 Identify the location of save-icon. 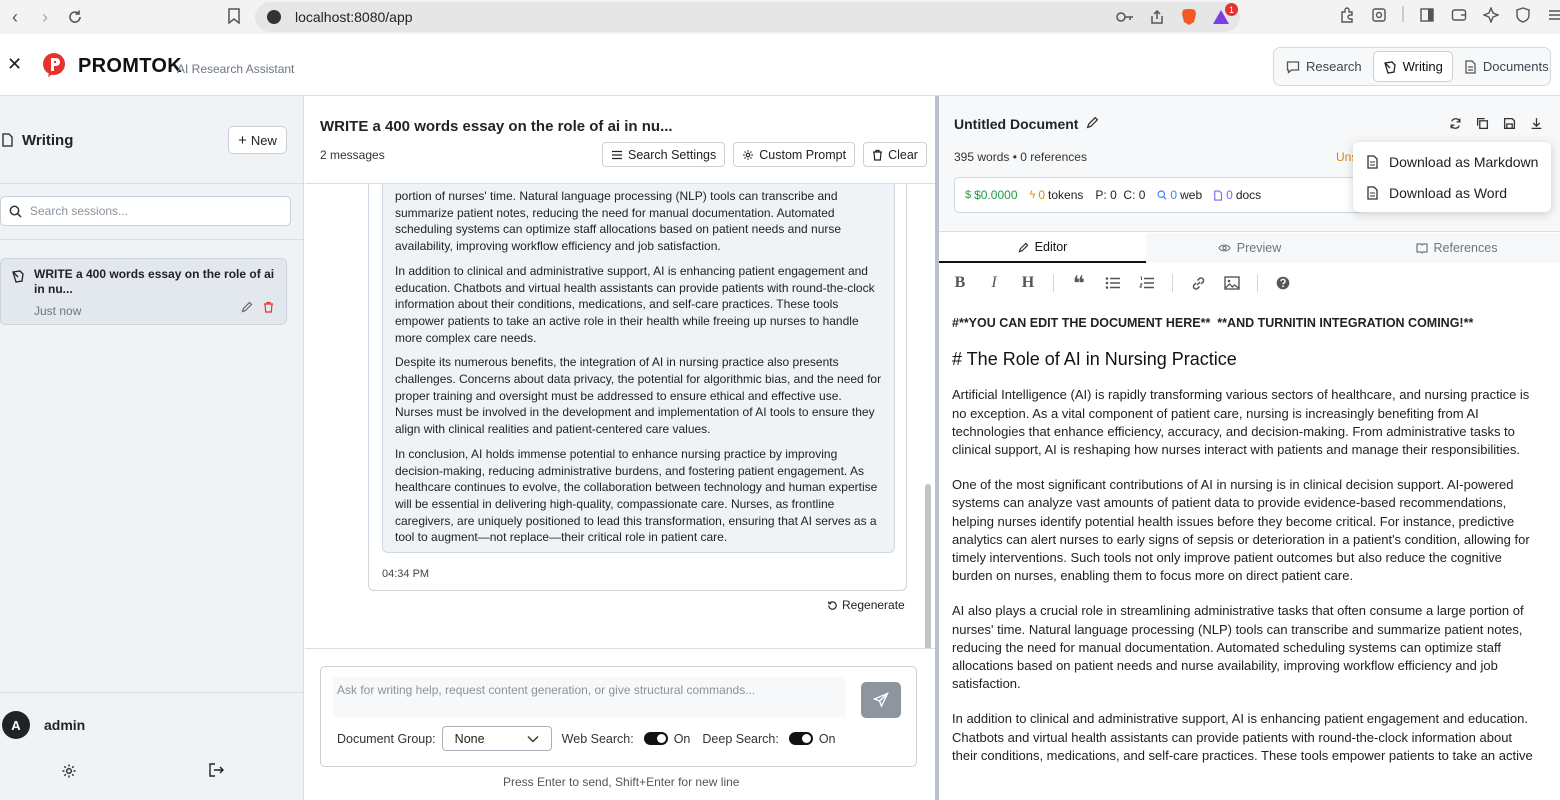
(1509, 125).